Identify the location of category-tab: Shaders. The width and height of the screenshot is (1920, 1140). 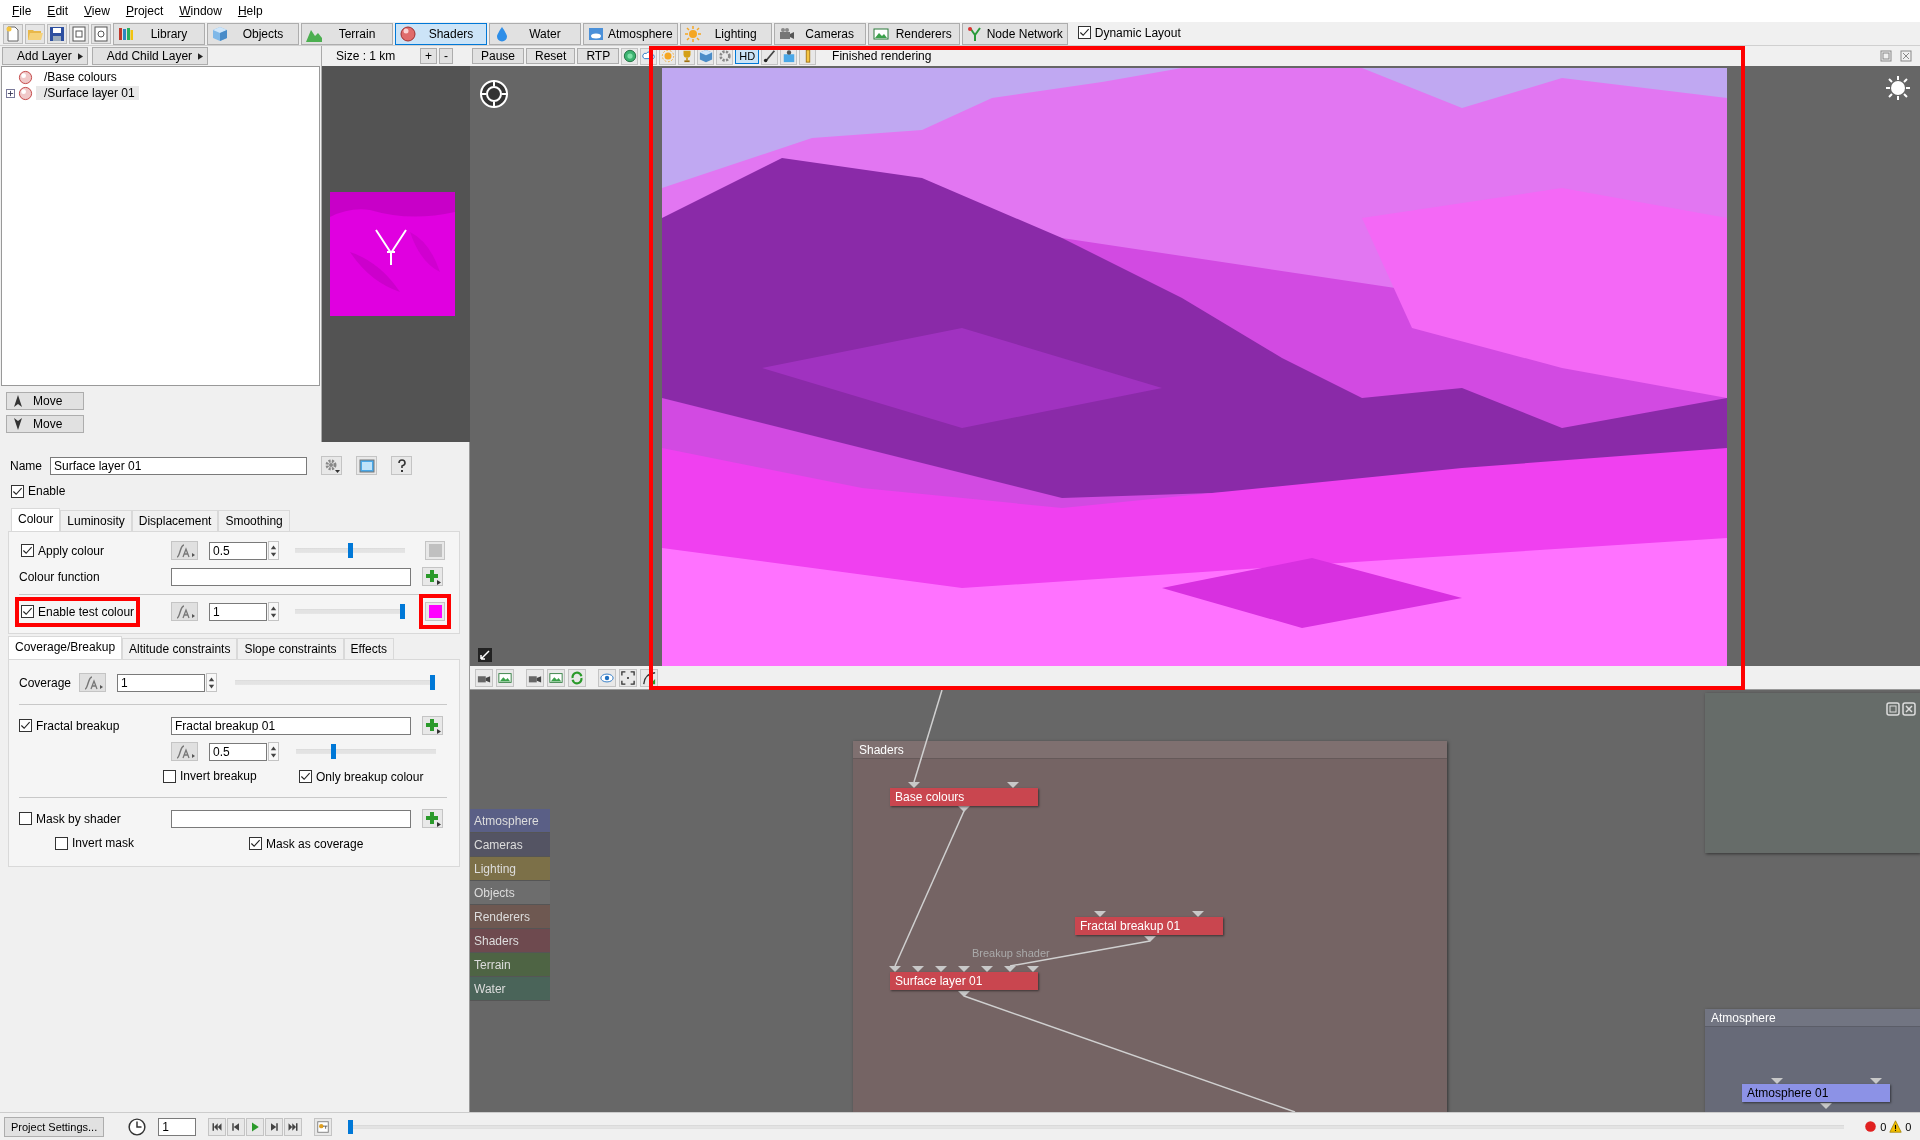
(510, 941).